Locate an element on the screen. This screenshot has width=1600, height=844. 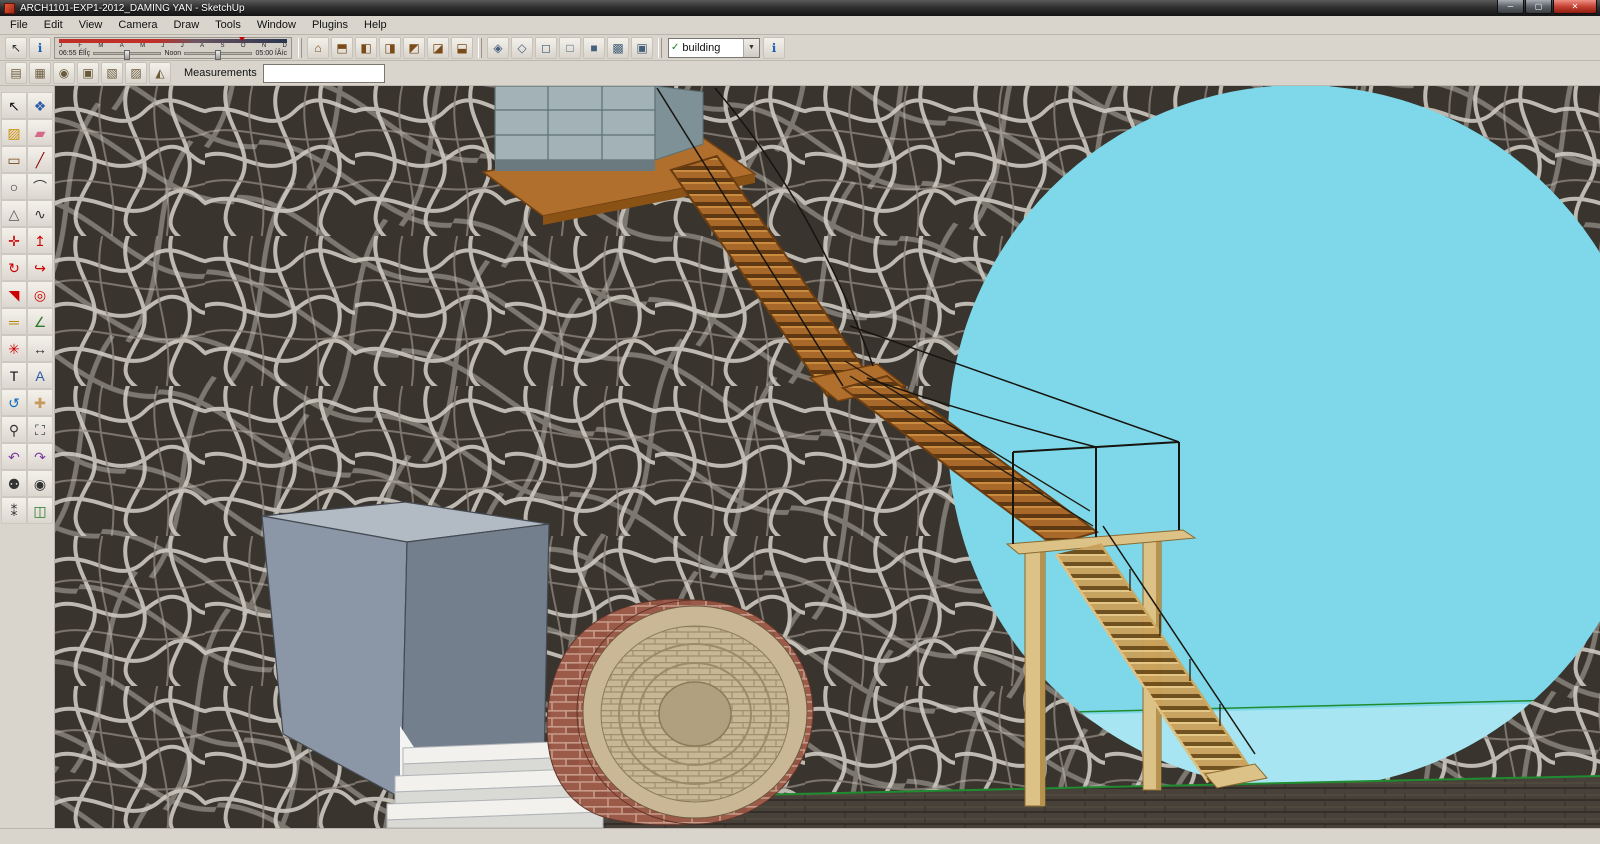
add-detail-button: ▨ is located at coordinates (136, 73).